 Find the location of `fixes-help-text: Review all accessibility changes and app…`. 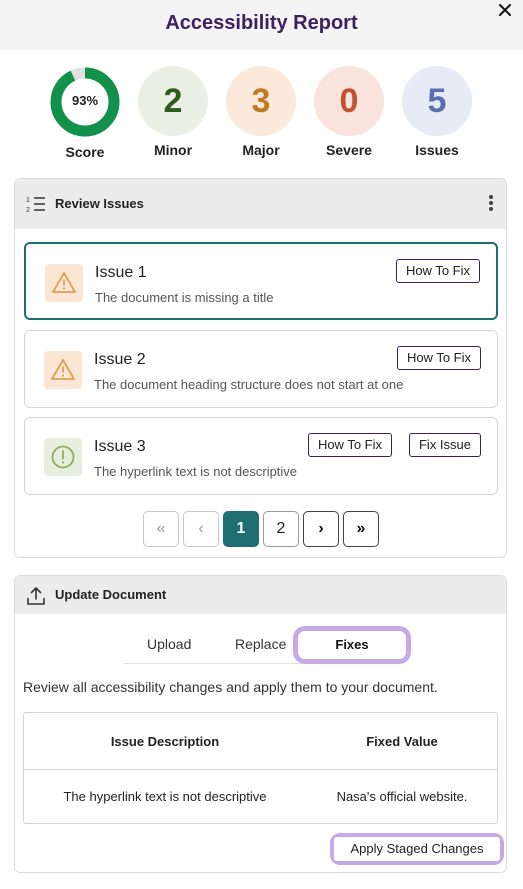

fixes-help-text: Review all accessibility changes and app… is located at coordinates (230, 687).